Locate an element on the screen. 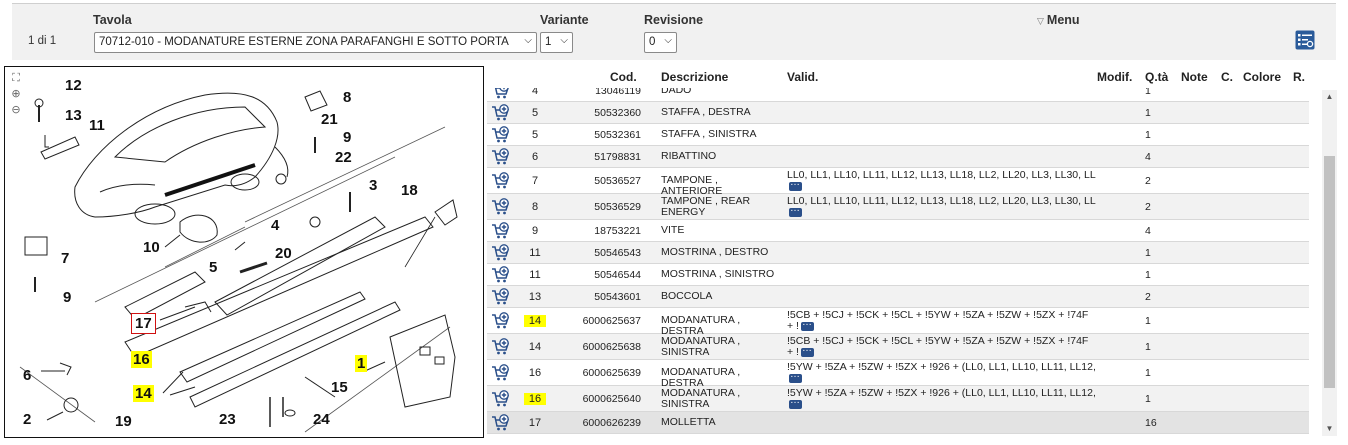 The height and width of the screenshot is (445, 1348). callout-8: 8 is located at coordinates (347, 97).